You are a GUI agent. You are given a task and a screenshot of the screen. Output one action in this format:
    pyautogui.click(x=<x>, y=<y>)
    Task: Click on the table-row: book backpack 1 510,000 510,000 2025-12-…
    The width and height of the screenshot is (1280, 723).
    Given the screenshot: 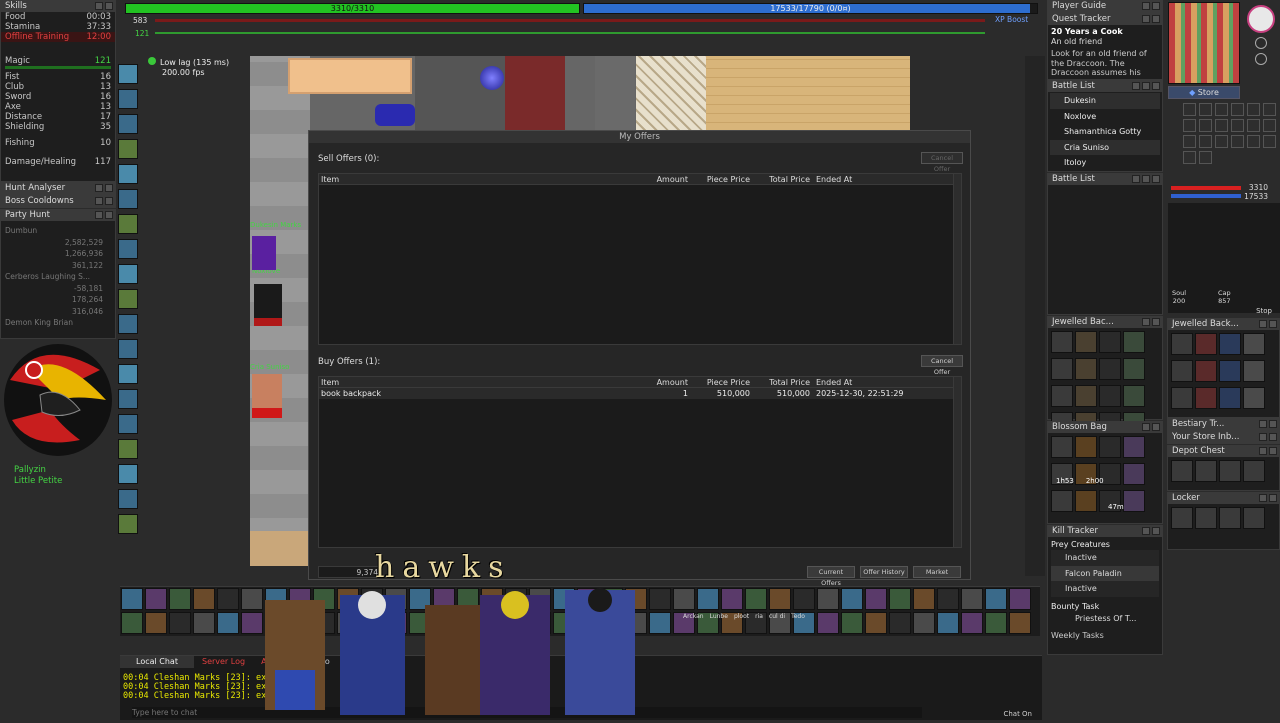 What is the action you would take?
    pyautogui.click(x=640, y=393)
    